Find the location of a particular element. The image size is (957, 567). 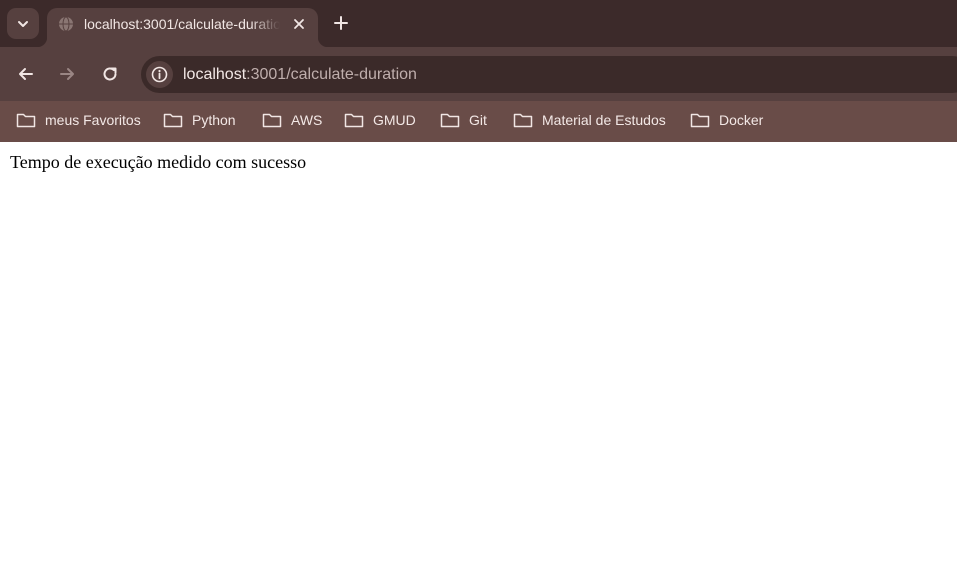

tab-strip: localhost:3001/calculate-duration is located at coordinates (478, 23).